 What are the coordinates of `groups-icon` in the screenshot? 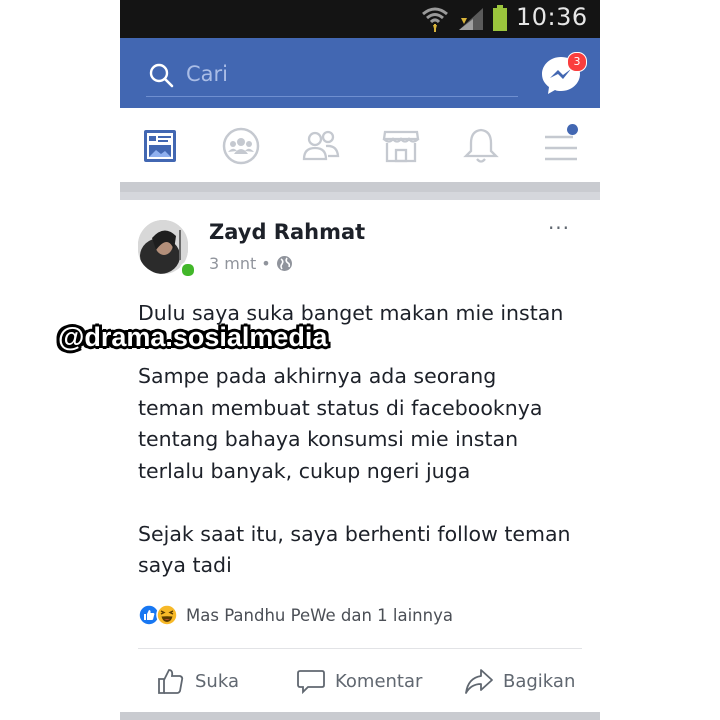 It's located at (241, 146).